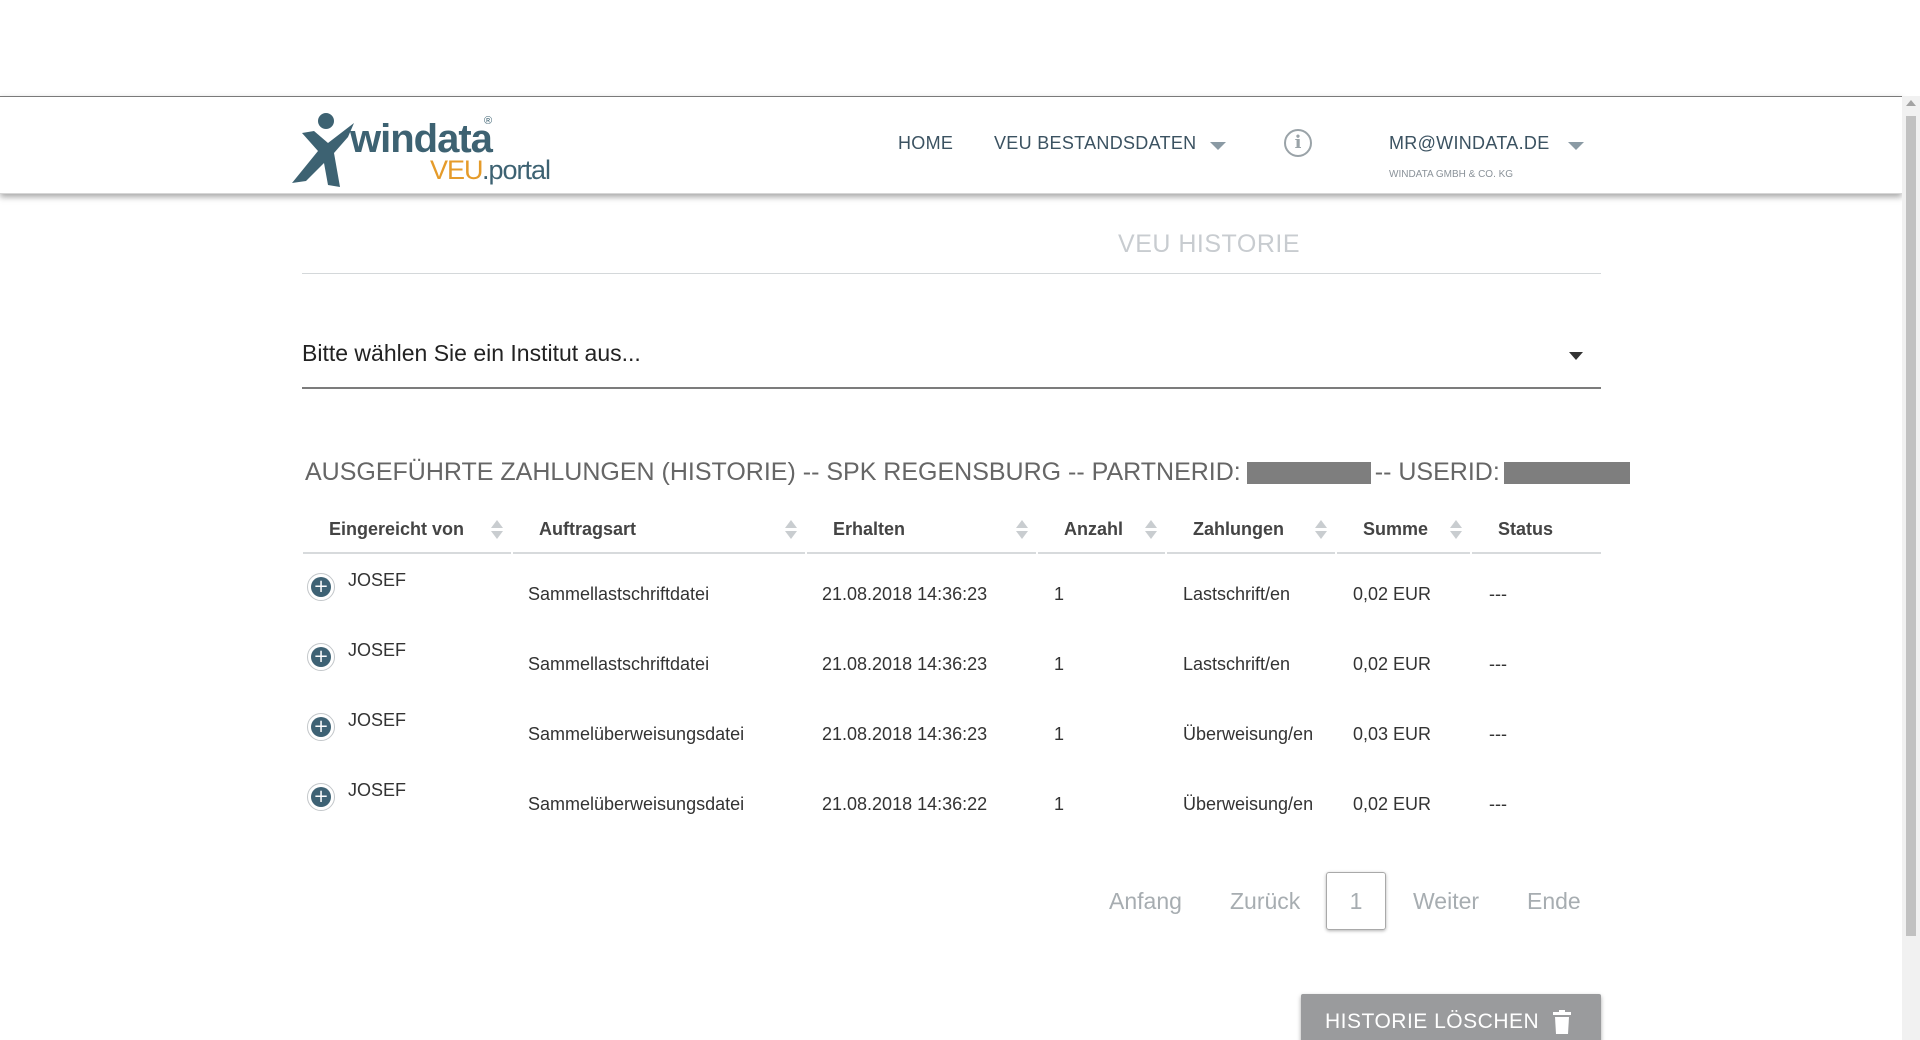 The height and width of the screenshot is (1040, 1920). What do you see at coordinates (1356, 901) in the screenshot?
I see `pagination-current-page: 1` at bounding box center [1356, 901].